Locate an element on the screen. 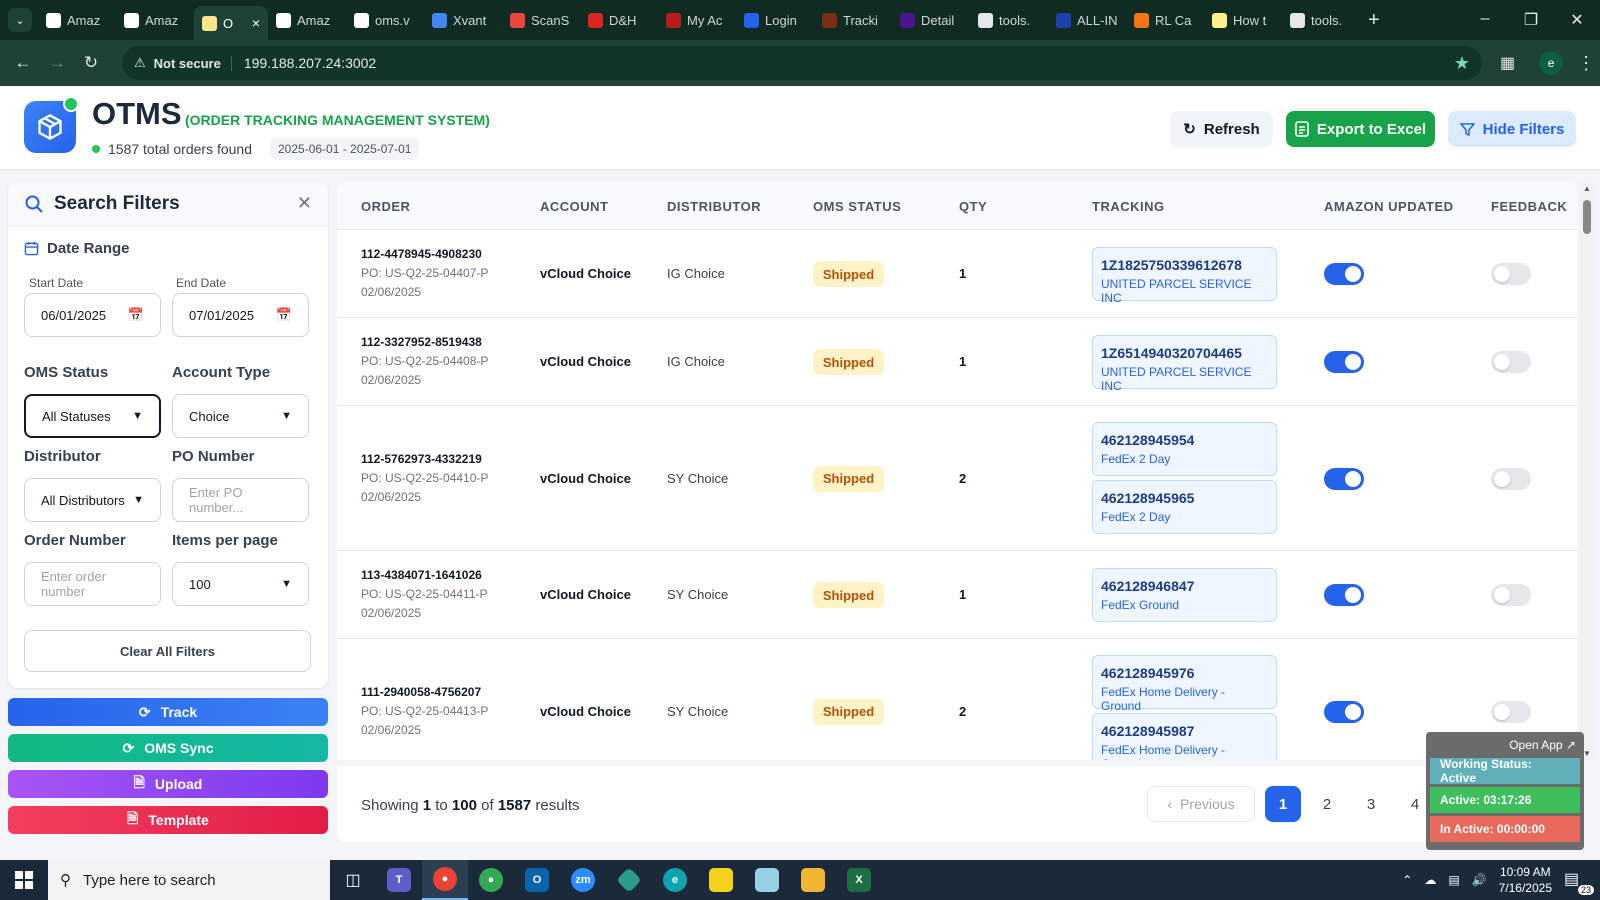 The width and height of the screenshot is (1600, 900). tracking-number: 462128946847 is located at coordinates (1184, 586).